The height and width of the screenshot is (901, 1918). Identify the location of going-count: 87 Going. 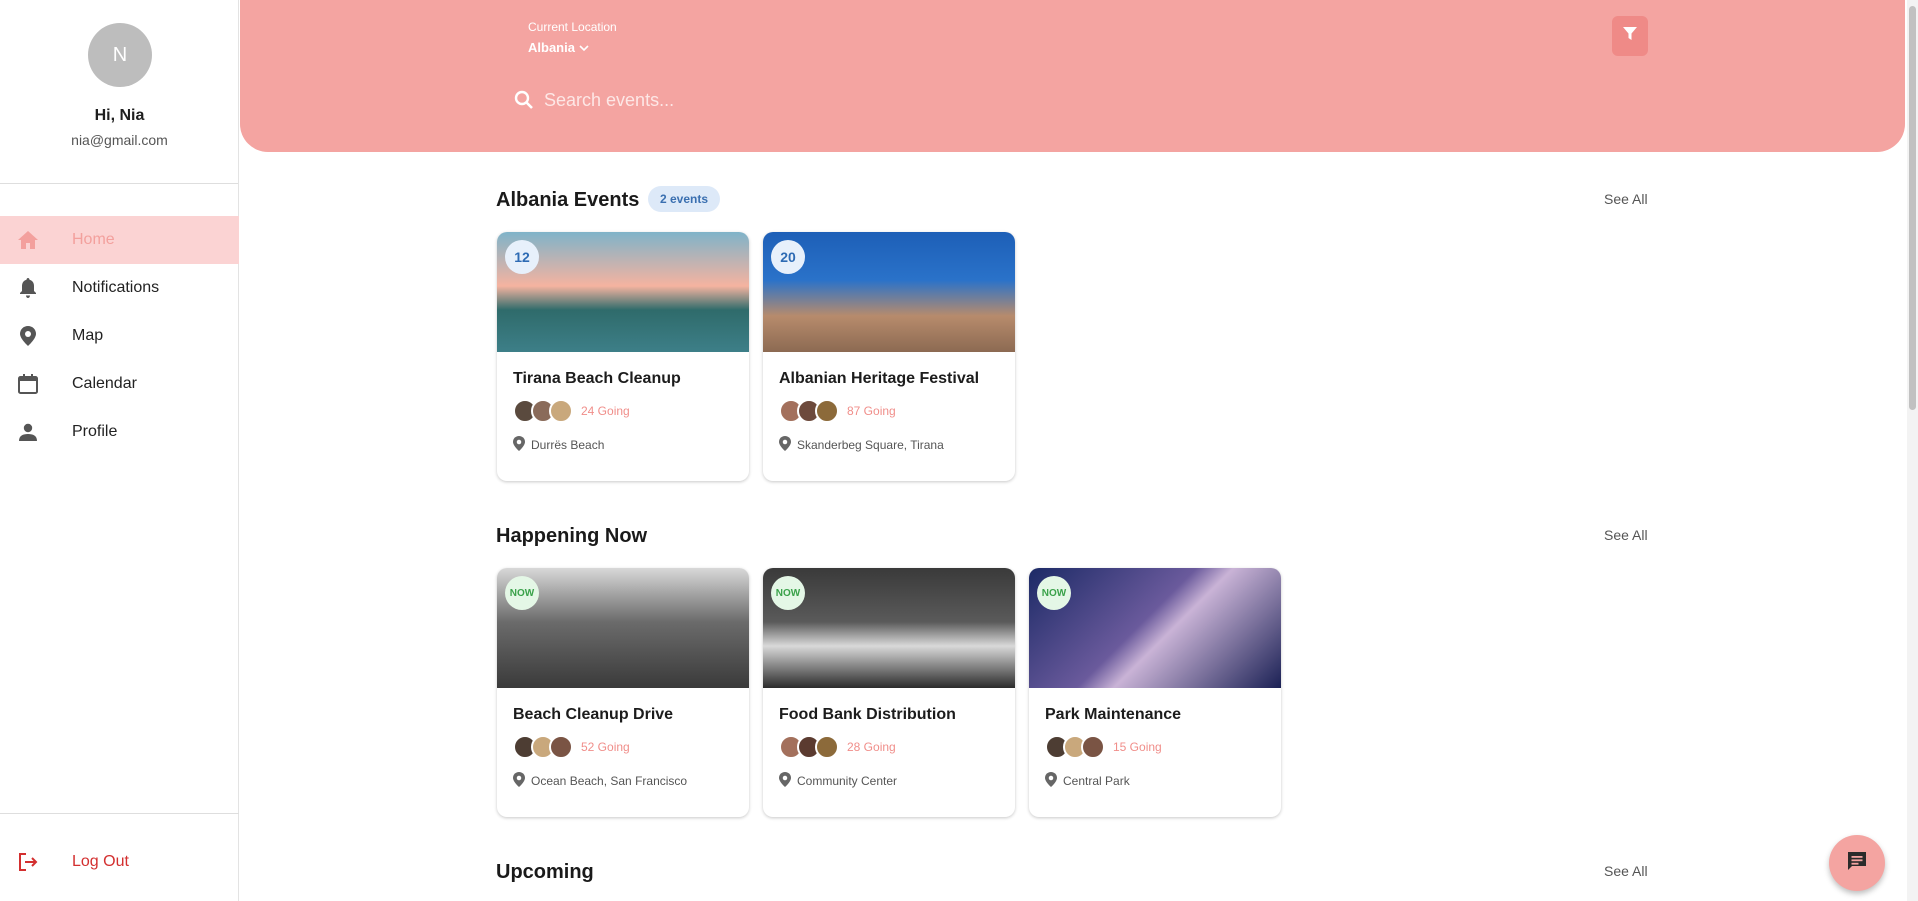
(871, 411).